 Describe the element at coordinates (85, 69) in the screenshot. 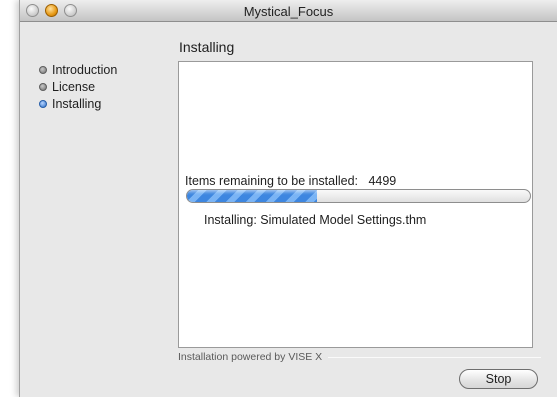

I see `step-label: Introduction` at that location.